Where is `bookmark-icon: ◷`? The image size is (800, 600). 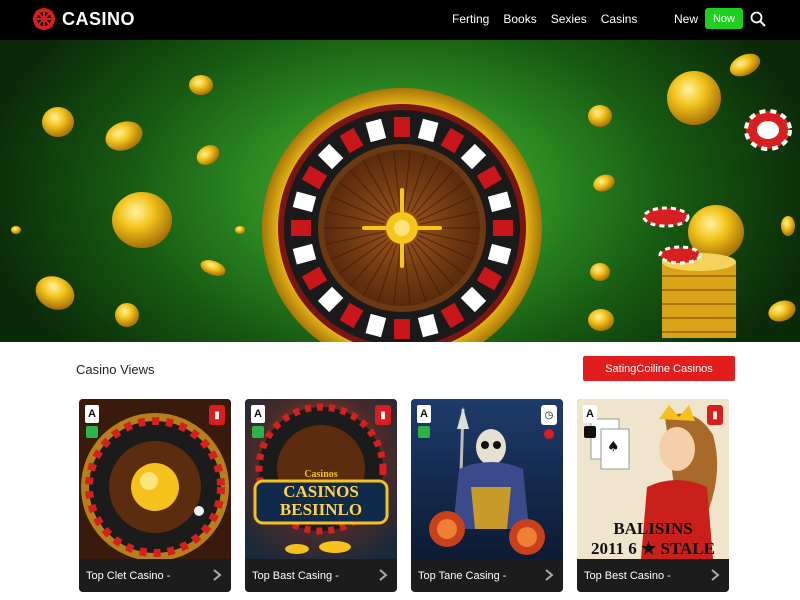 bookmark-icon: ◷ is located at coordinates (549, 415).